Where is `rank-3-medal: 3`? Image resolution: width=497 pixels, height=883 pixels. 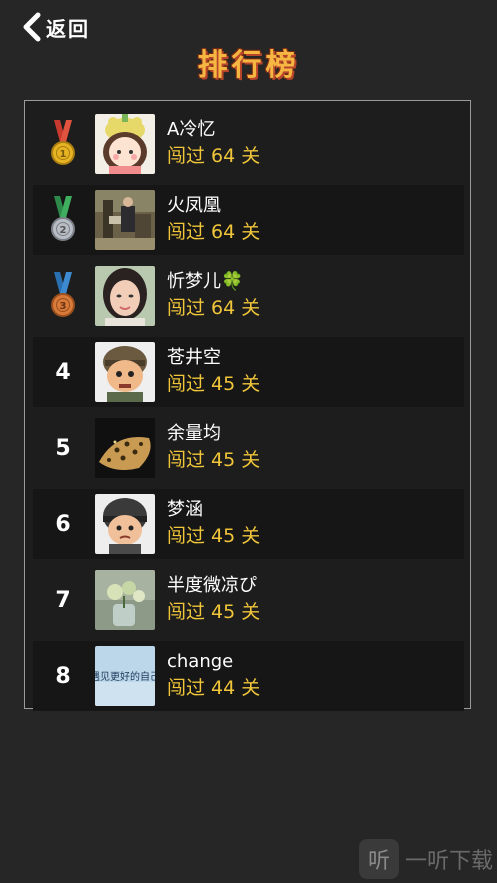 rank-3-medal: 3 is located at coordinates (63, 296).